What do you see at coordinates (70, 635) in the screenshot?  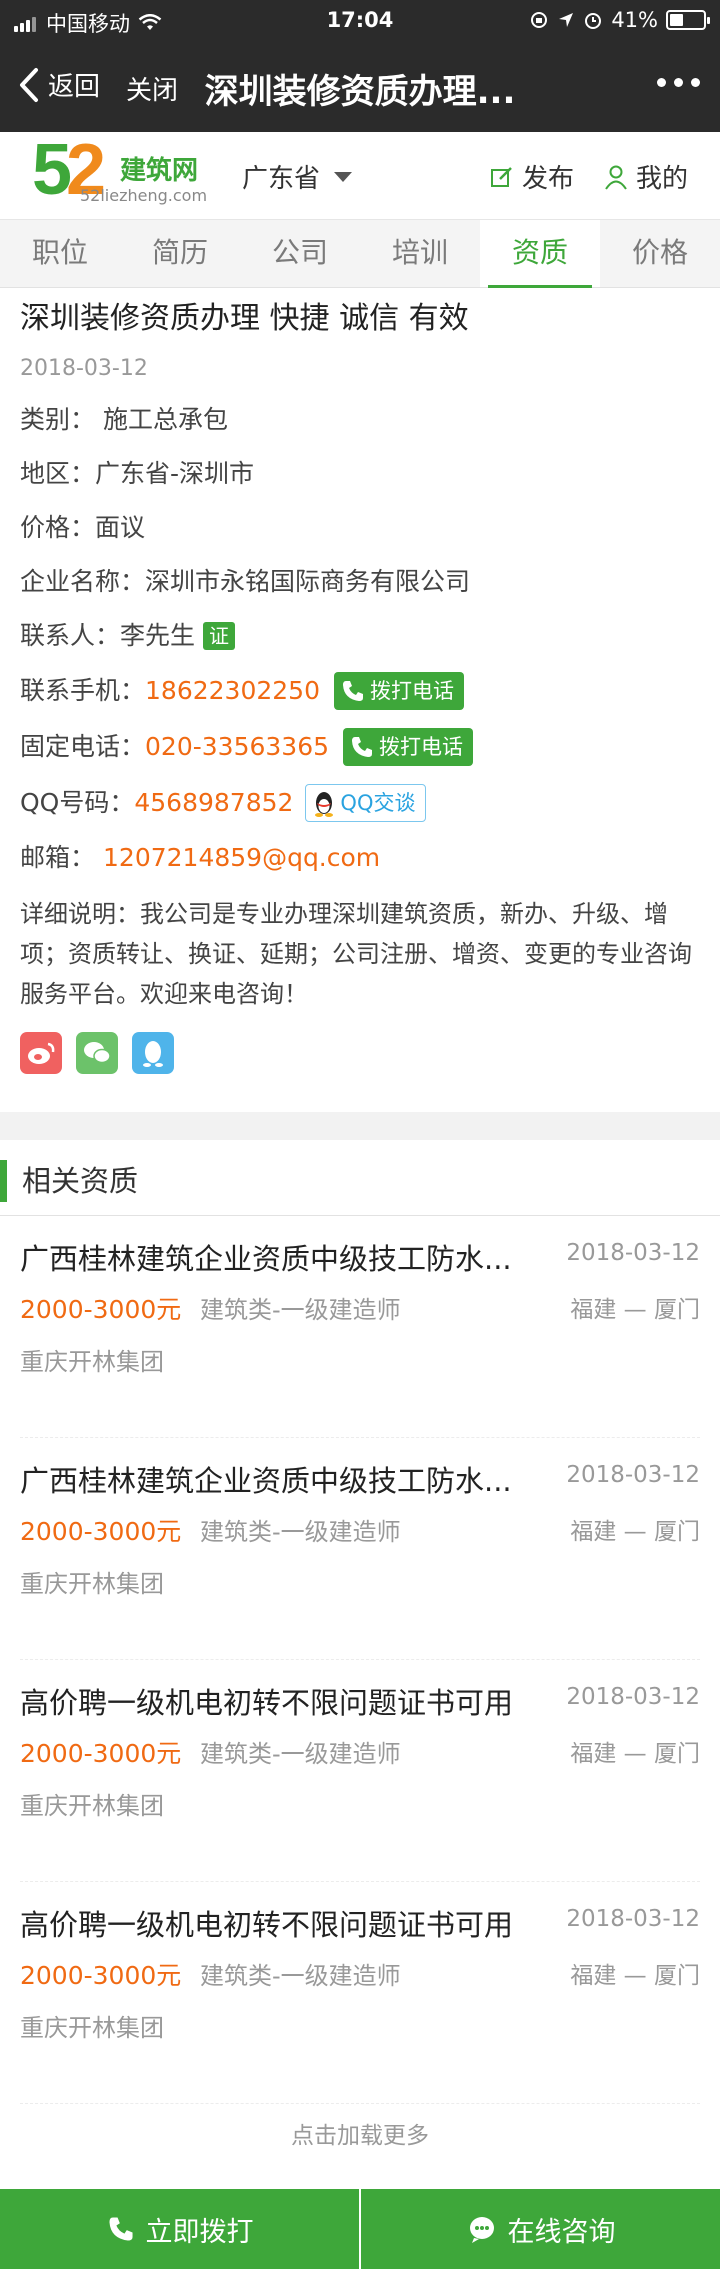 I see `contact-label: 联系人：` at bounding box center [70, 635].